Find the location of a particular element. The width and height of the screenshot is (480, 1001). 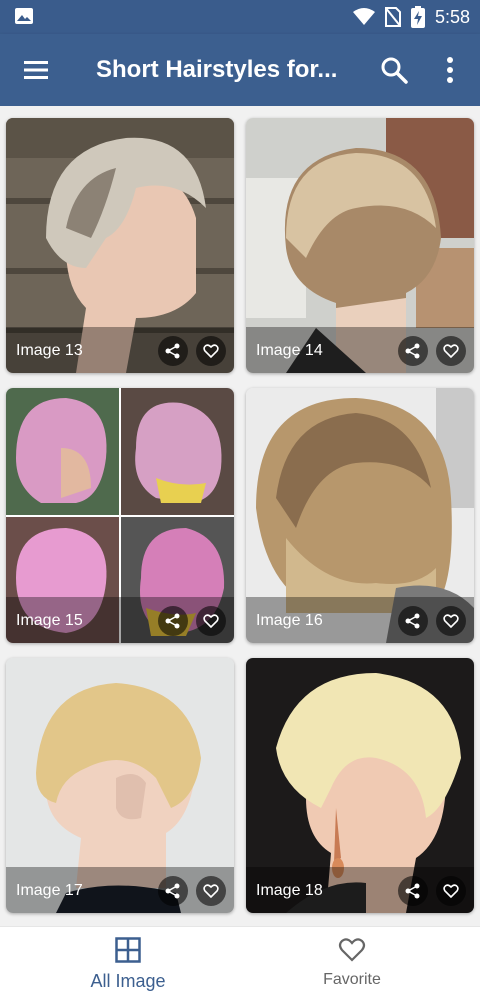

image-caption: Image 17 is located at coordinates (49, 890).